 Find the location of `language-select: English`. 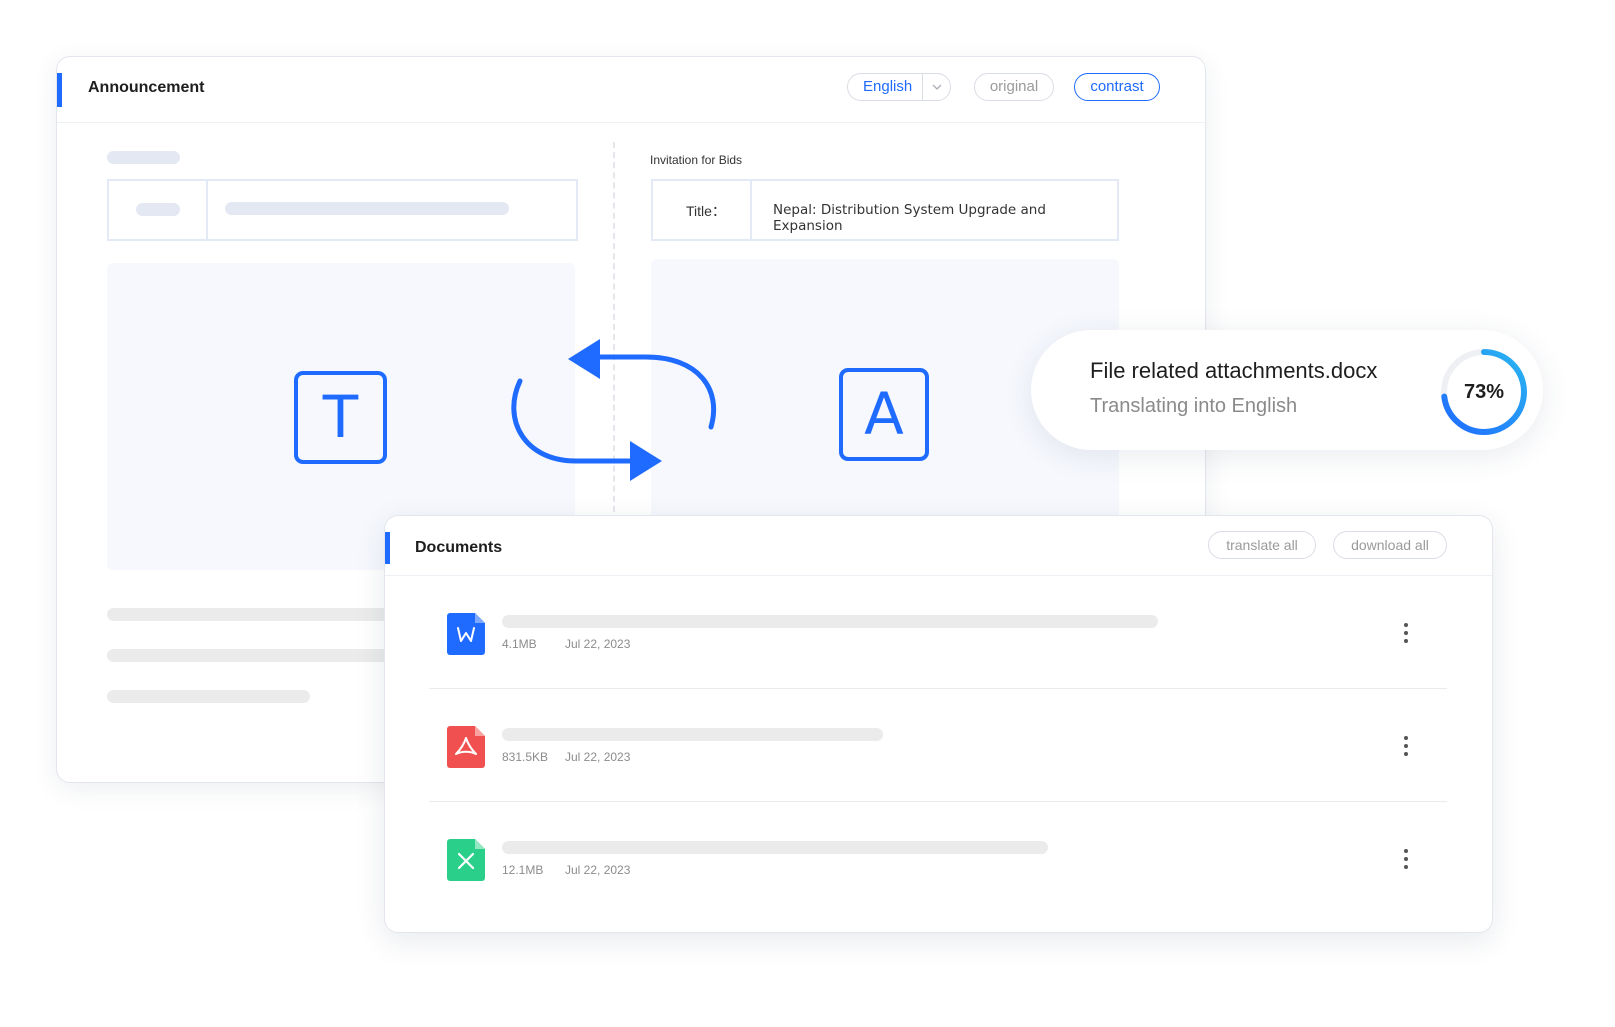

language-select: English is located at coordinates (899, 87).